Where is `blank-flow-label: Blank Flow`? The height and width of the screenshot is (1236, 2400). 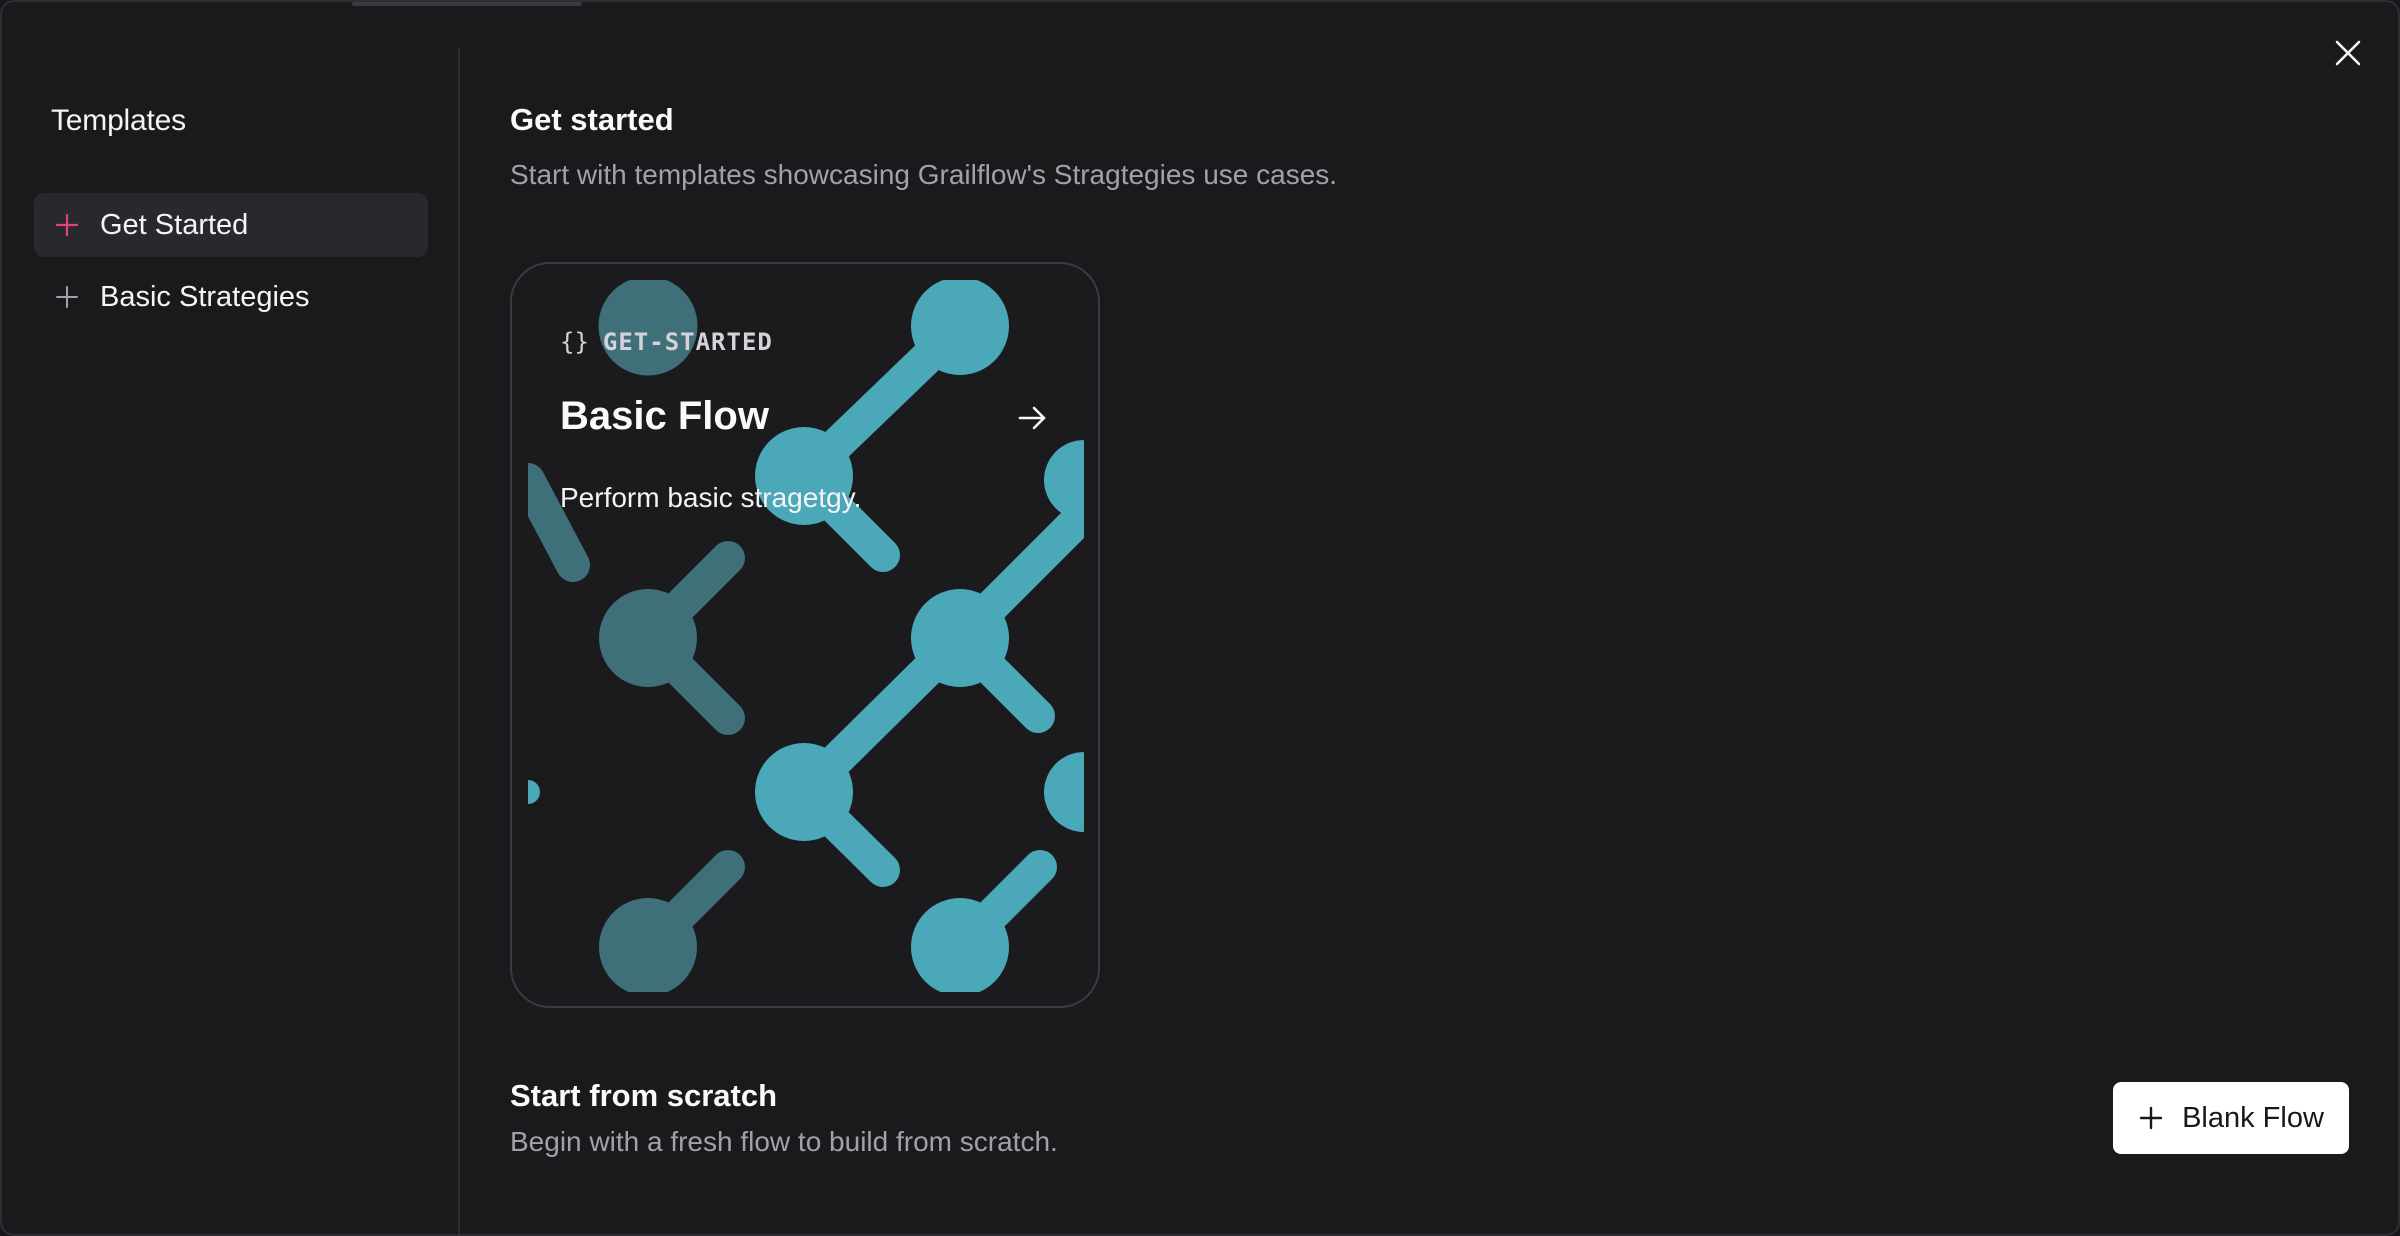 blank-flow-label: Blank Flow is located at coordinates (2253, 1117).